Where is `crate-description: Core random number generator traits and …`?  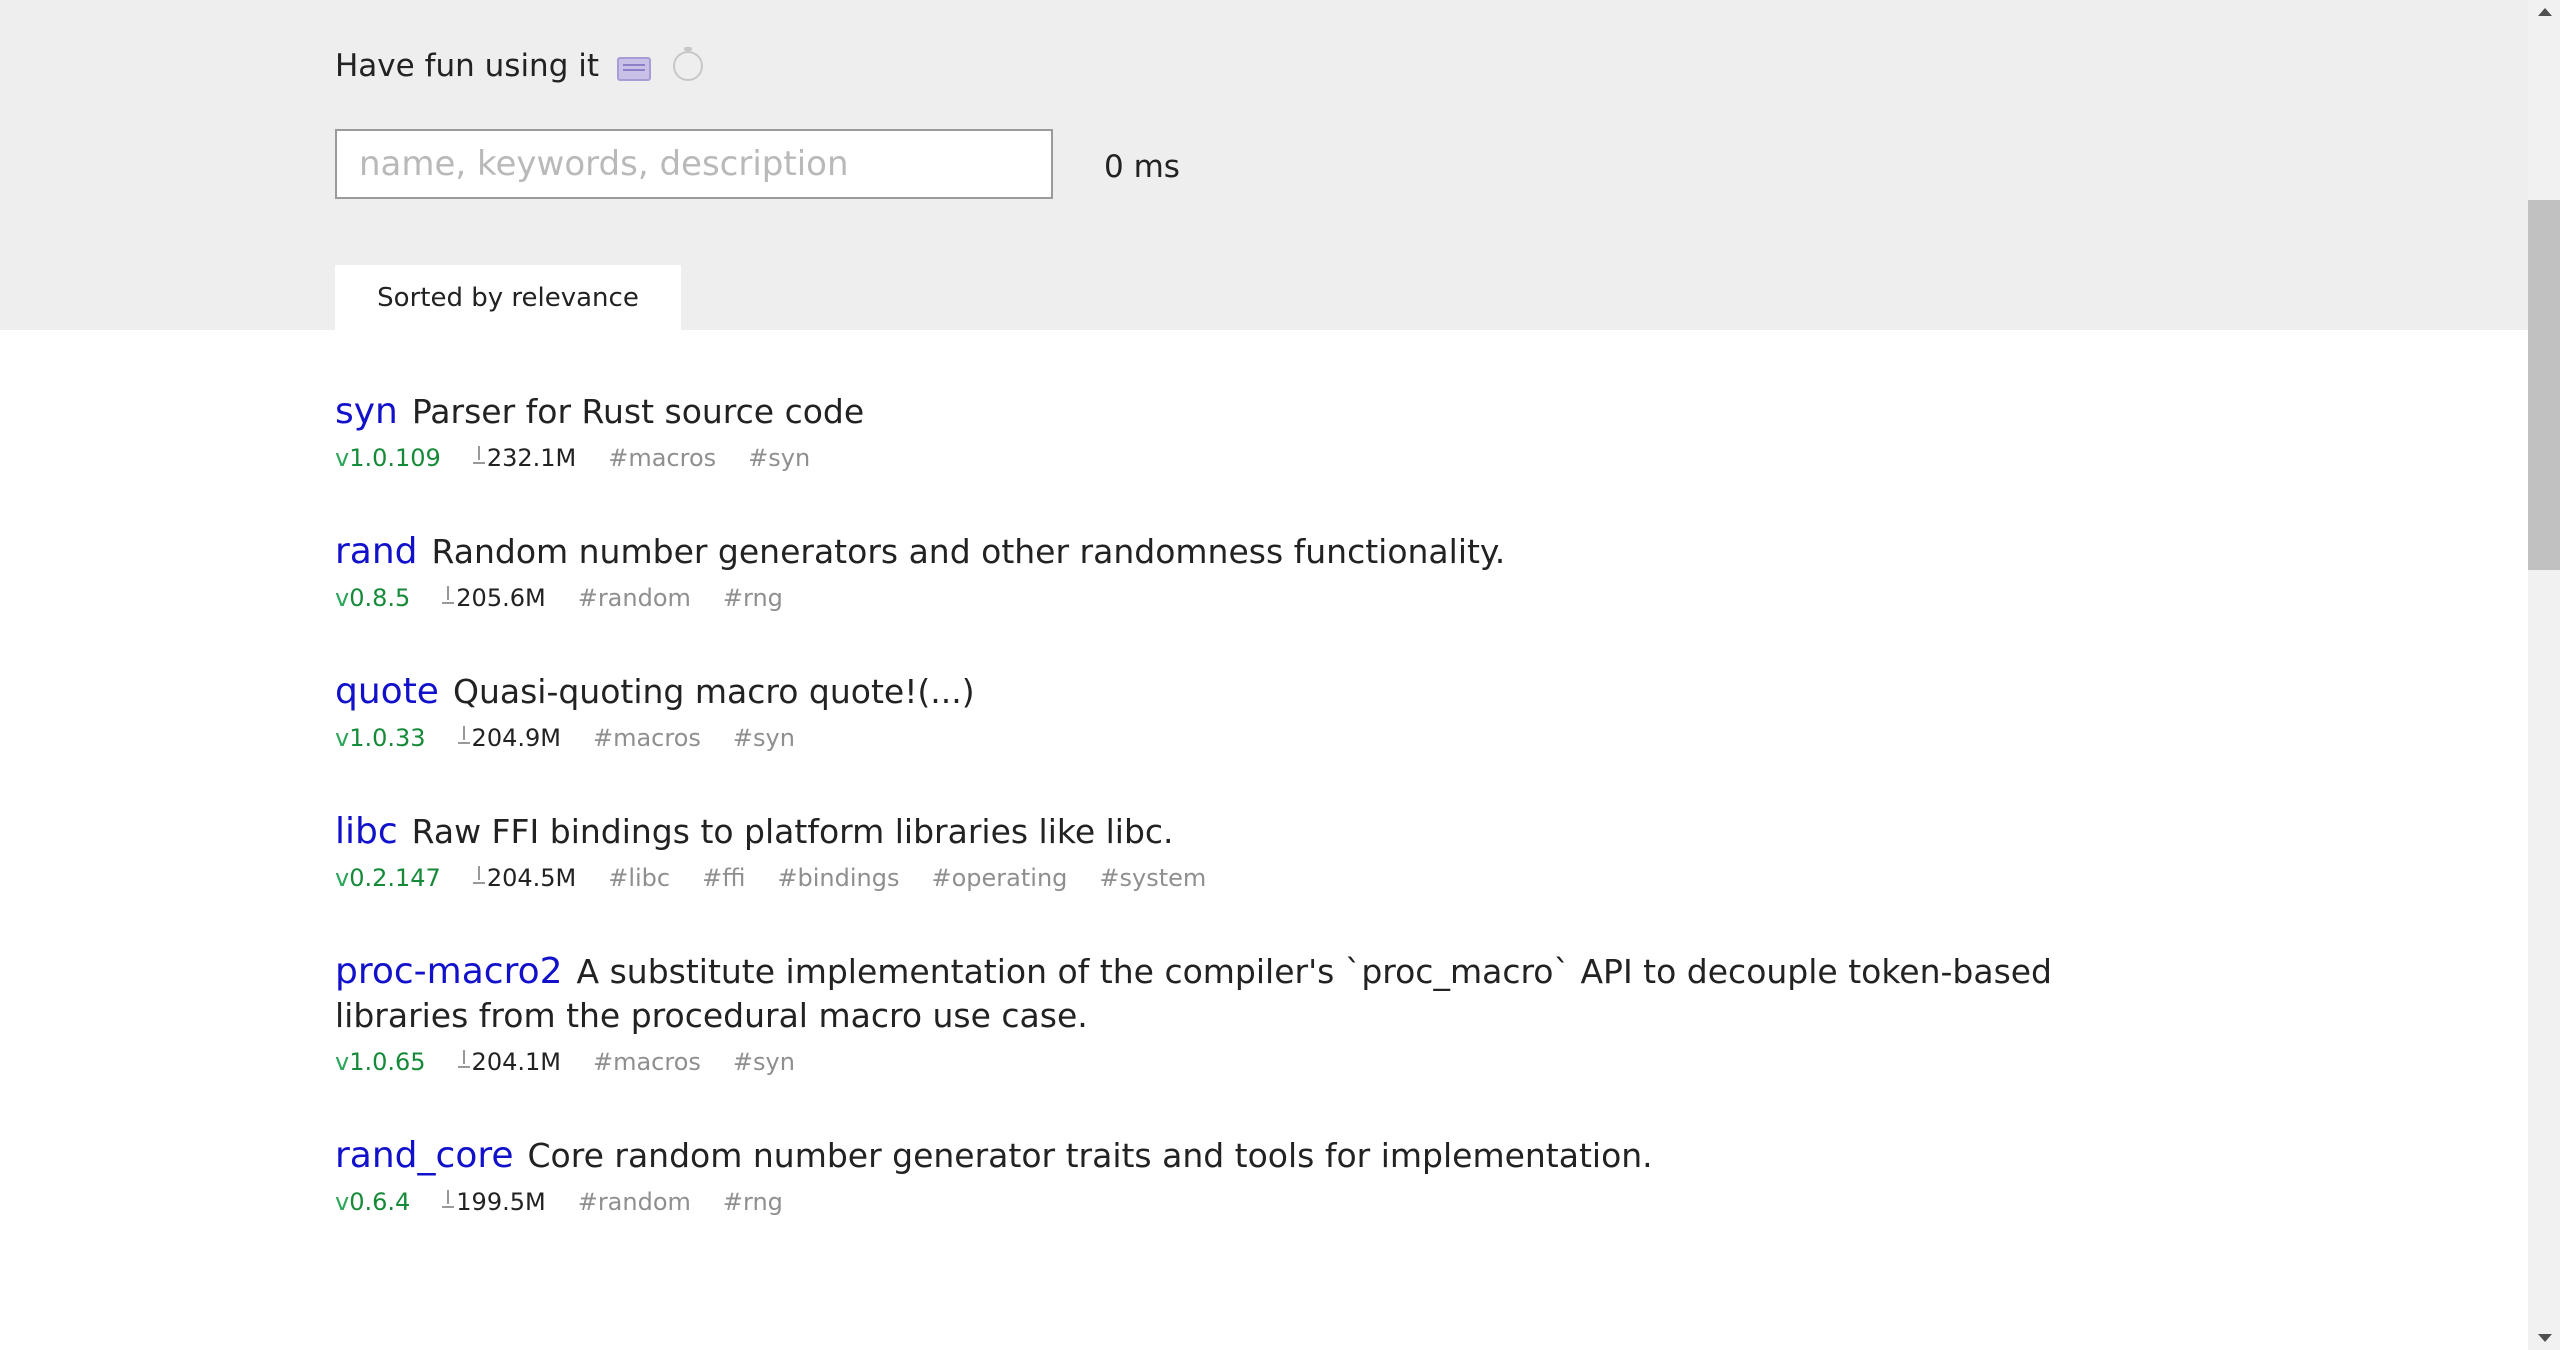 crate-description: Core random number generator traits and … is located at coordinates (1090, 1155).